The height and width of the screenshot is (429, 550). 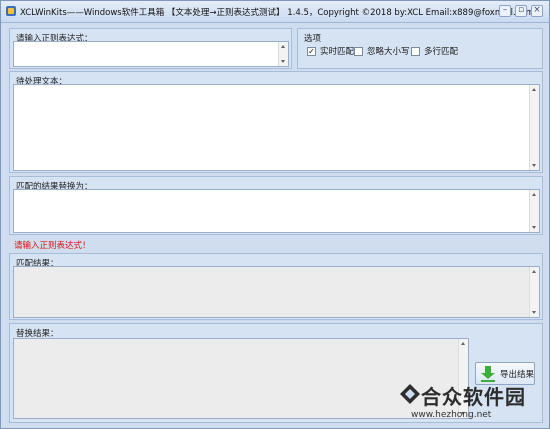 What do you see at coordinates (488, 373) in the screenshot?
I see `download-arrow-icon` at bounding box center [488, 373].